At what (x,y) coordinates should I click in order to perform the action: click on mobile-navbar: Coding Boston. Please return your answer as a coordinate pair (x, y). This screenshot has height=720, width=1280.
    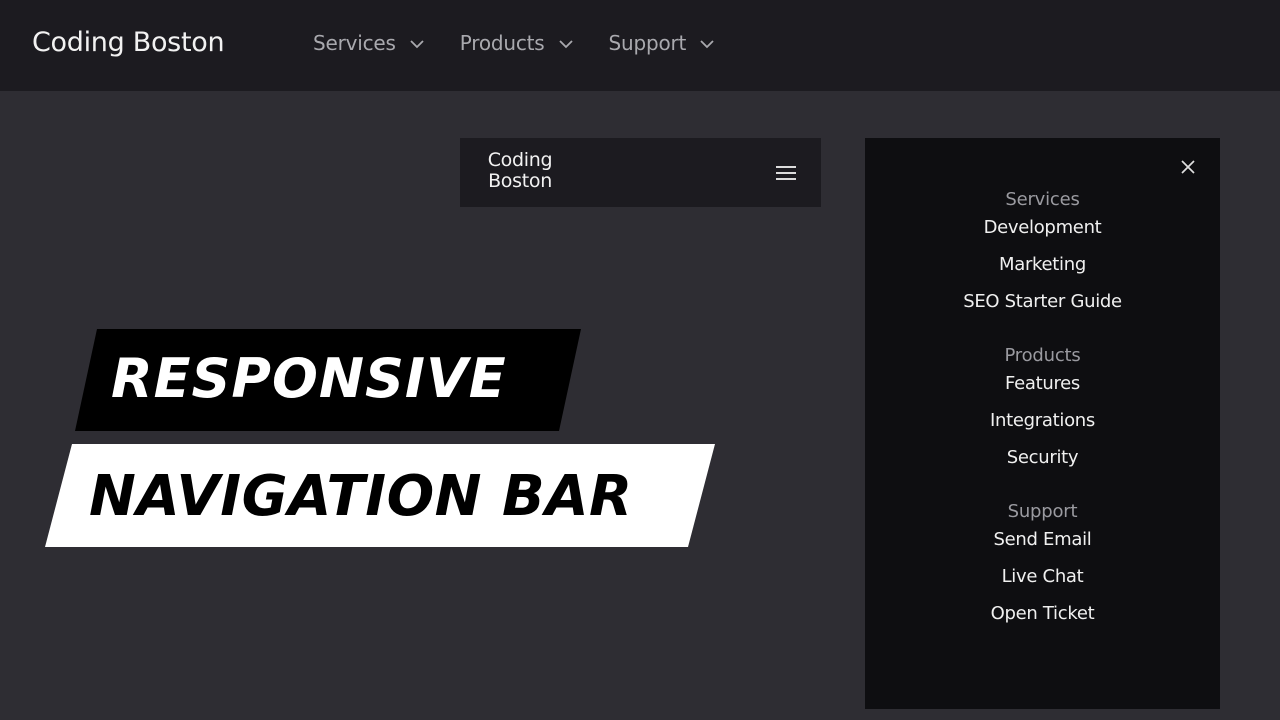
    Looking at the image, I should click on (640, 172).